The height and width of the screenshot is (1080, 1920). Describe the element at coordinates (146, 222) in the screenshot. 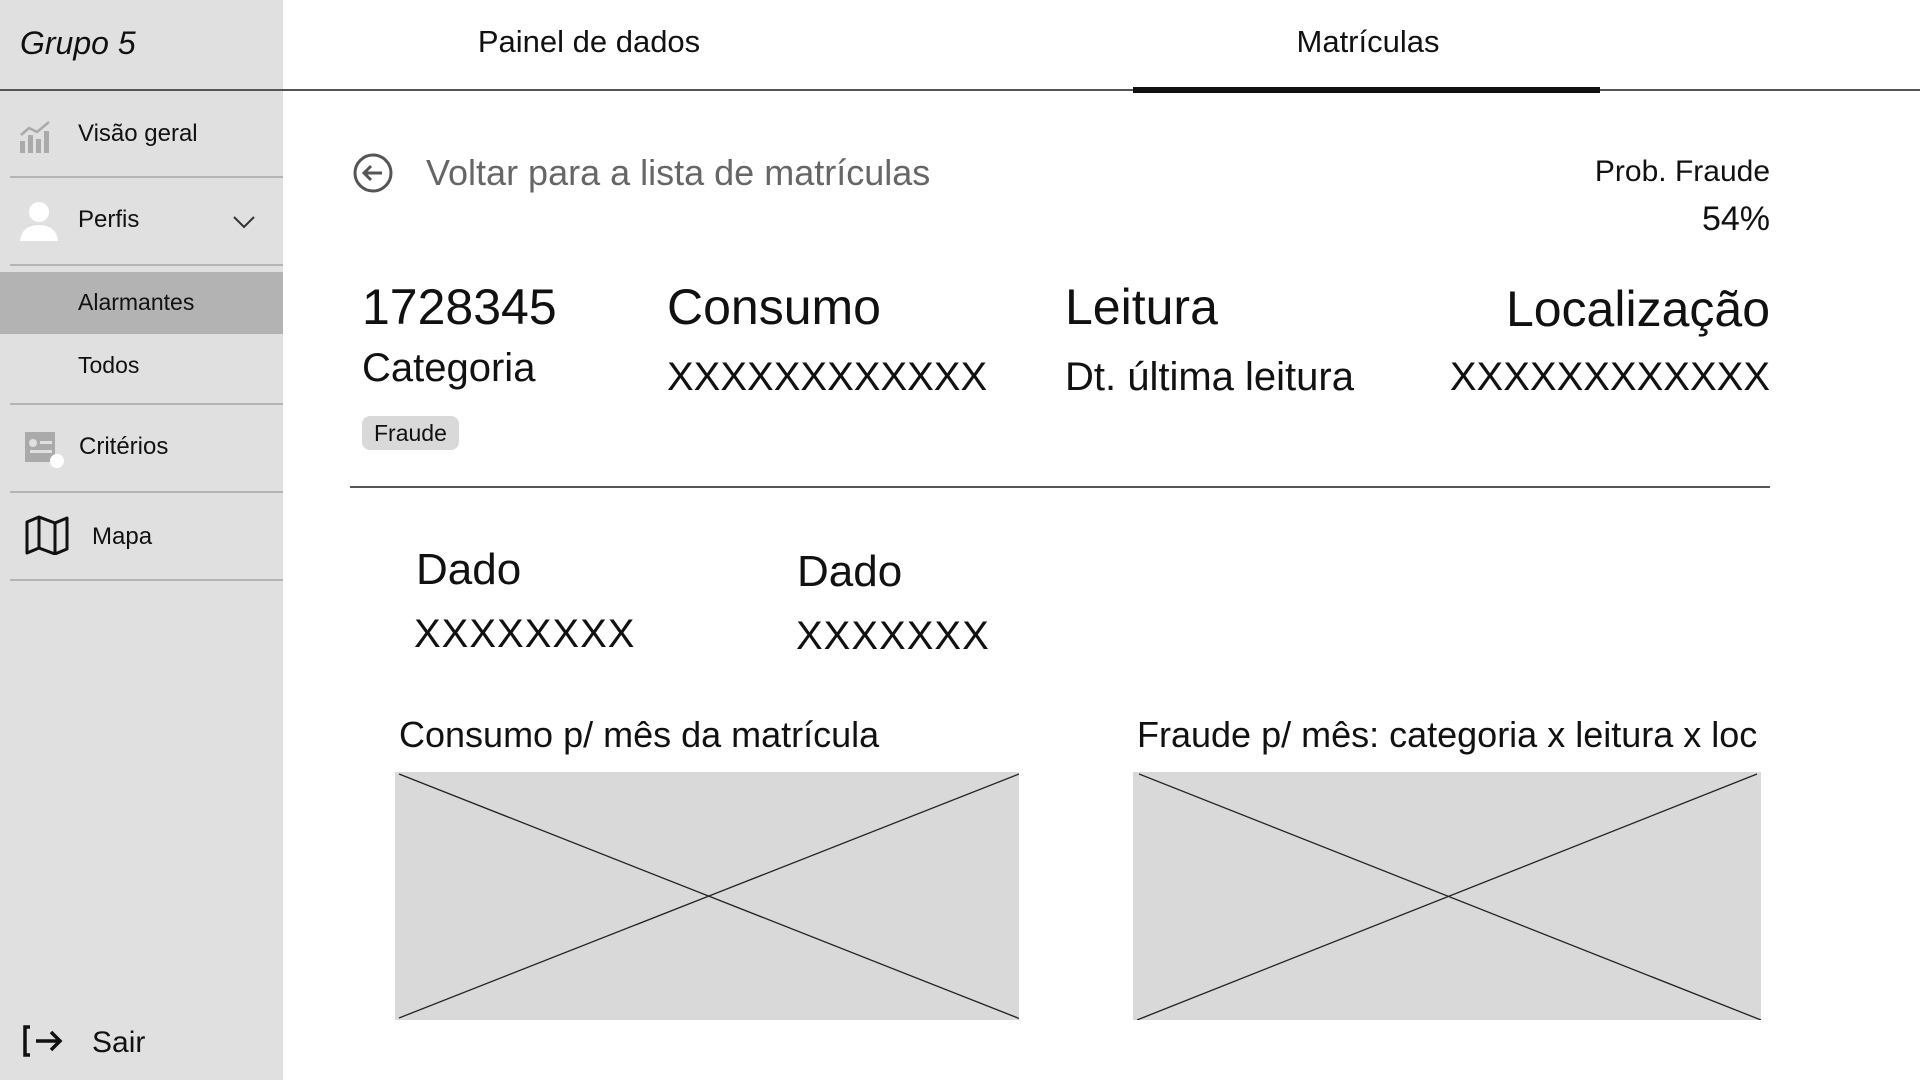

I see `sidebar-item-perfis: Perfis` at that location.